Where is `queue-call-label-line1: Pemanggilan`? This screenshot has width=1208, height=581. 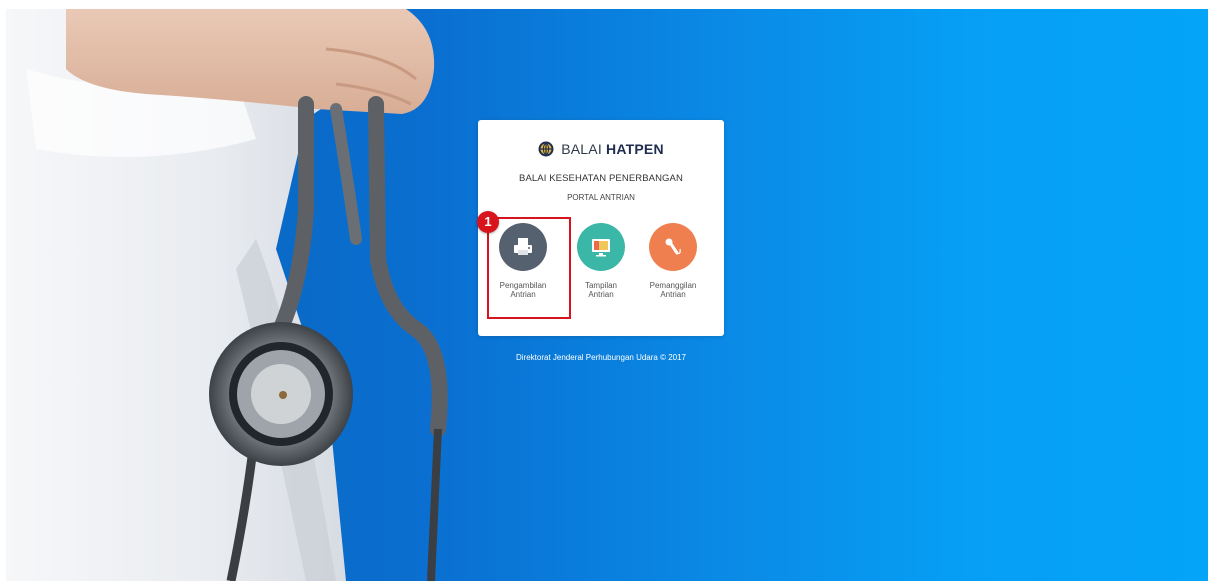
queue-call-label-line1: Pemanggilan is located at coordinates (673, 285).